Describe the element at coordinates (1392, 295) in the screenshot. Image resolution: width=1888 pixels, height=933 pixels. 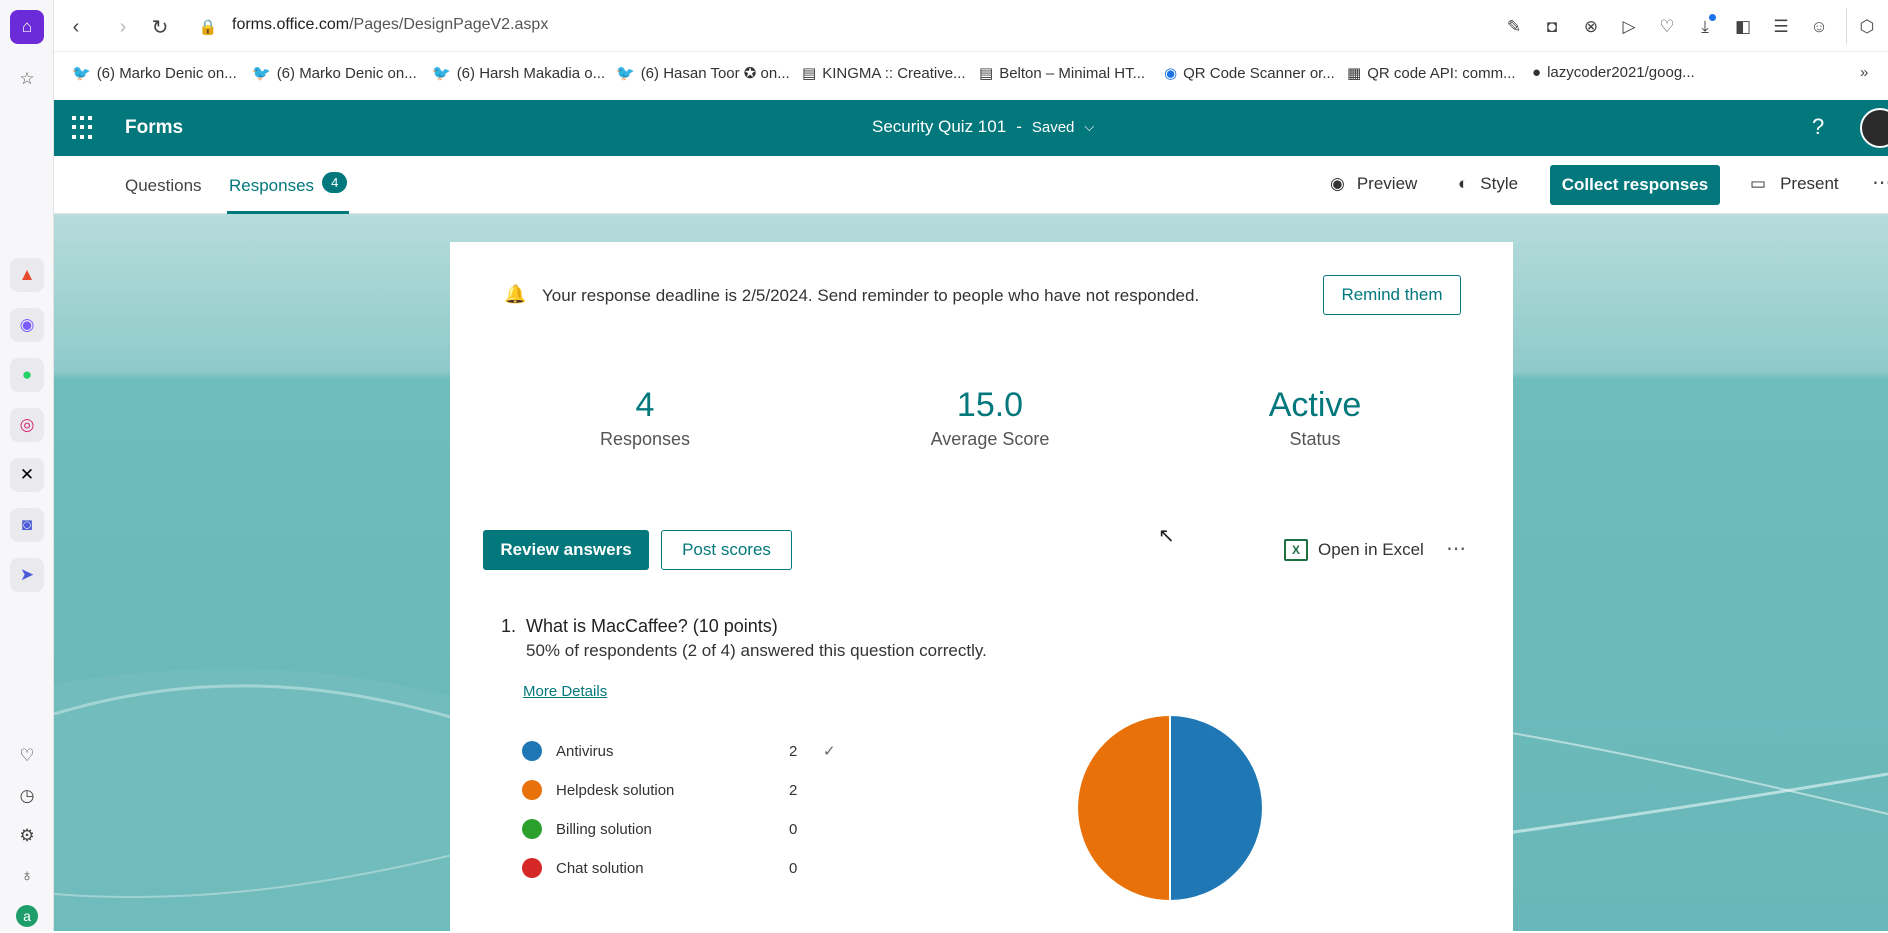
I see `remind-them-button: Remind them` at that location.